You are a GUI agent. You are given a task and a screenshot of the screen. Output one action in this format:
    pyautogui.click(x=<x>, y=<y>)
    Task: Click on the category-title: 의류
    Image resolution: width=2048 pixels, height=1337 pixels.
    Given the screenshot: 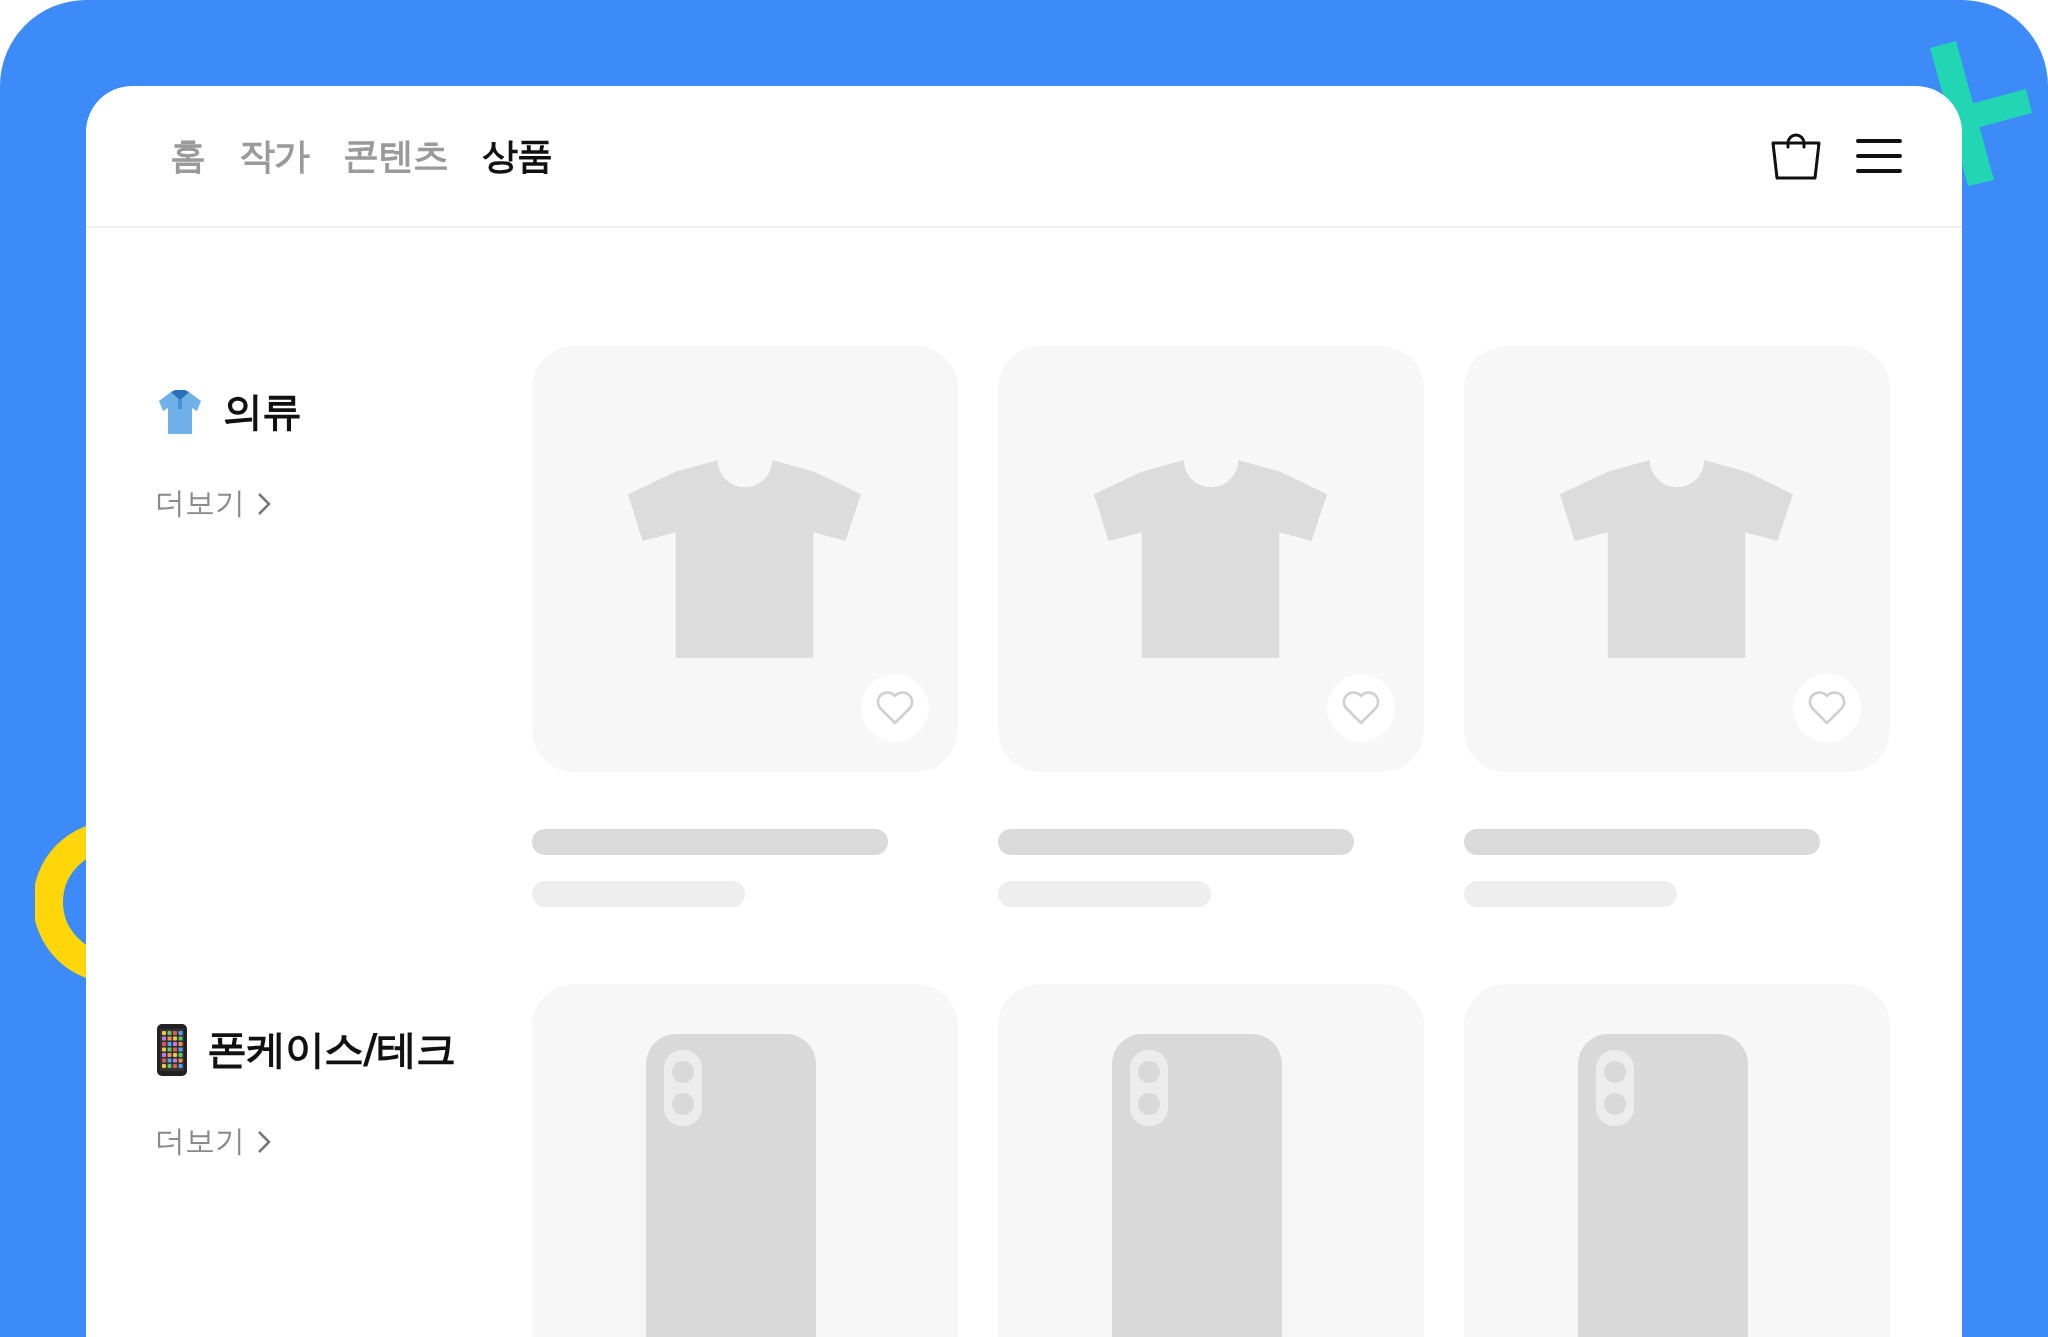 What is the action you would take?
    pyautogui.click(x=262, y=411)
    